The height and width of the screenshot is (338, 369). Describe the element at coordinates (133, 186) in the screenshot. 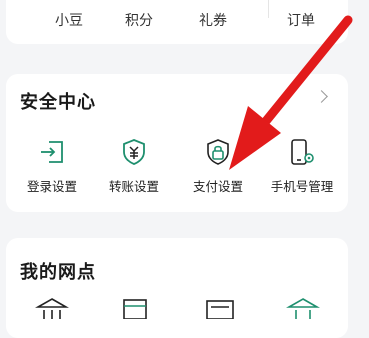

I see `transfer-settings-label: 转账设置` at that location.